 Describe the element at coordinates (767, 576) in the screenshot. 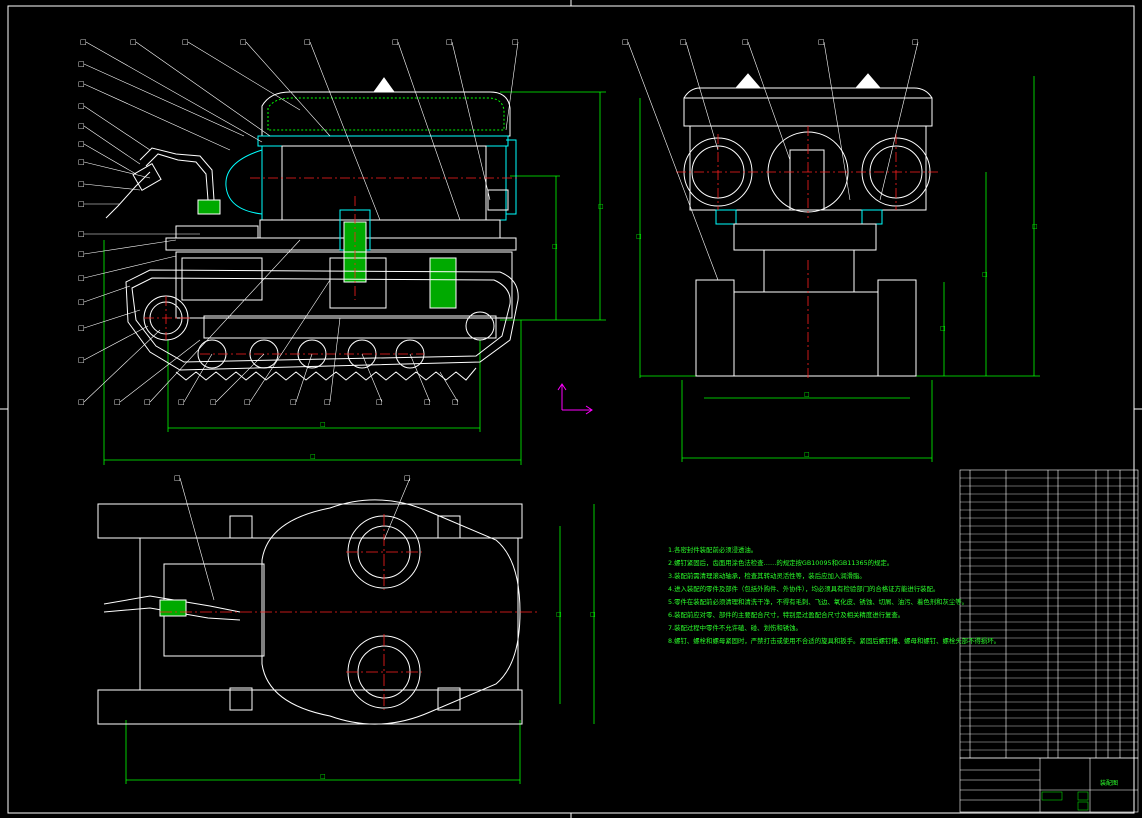

I see `requirement-3: 3.装配前需清理滚动轴承，检查其转动灵活性等，装后应加入润滑脂。` at that location.